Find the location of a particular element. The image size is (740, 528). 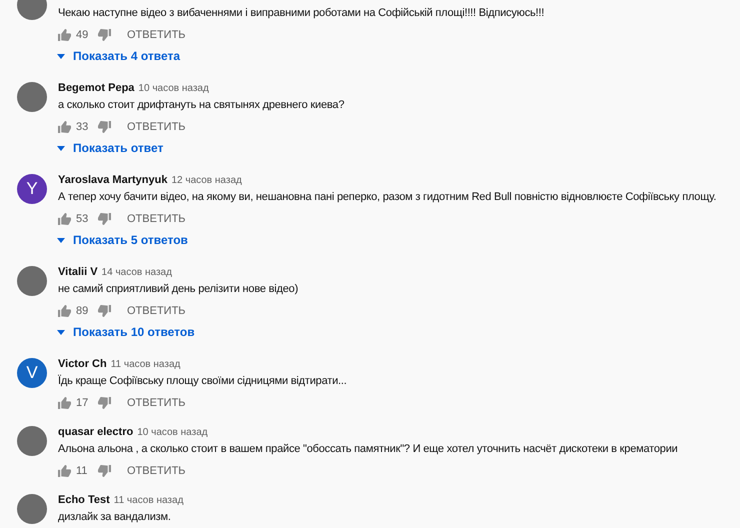

like-count: 33 is located at coordinates (83, 127).